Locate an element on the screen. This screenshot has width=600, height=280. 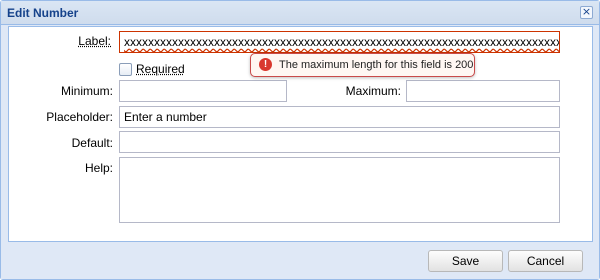
error-tooltip-text: The maximum length for this field is 200 is located at coordinates (376, 65).